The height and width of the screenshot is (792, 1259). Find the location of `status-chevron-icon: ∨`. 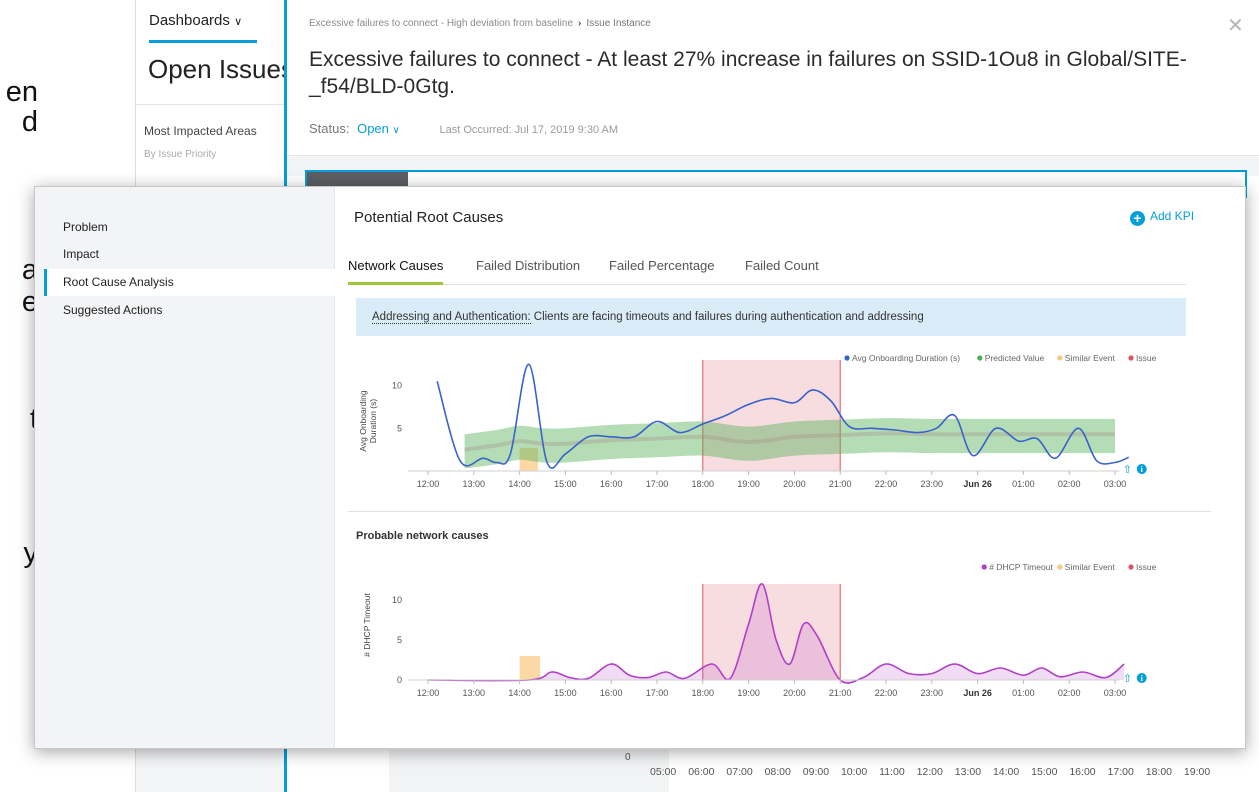

status-chevron-icon: ∨ is located at coordinates (396, 130).